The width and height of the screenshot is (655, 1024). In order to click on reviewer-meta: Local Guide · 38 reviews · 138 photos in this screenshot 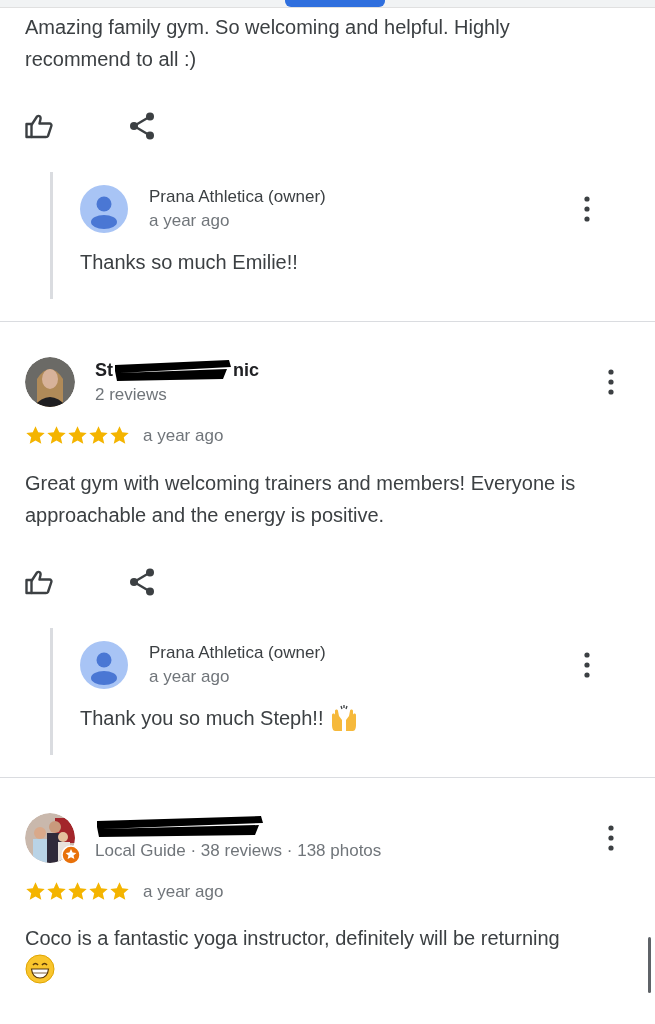, I will do `click(239, 850)`.